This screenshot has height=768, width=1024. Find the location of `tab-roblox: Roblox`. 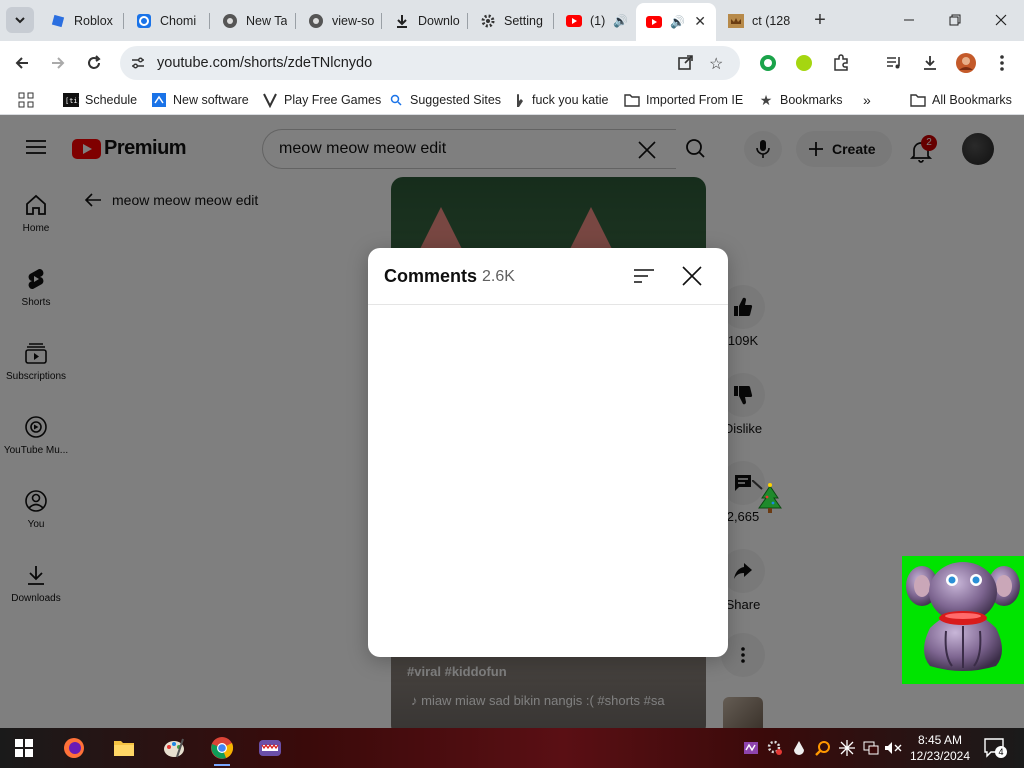

tab-roblox: Roblox is located at coordinates (82, 20).